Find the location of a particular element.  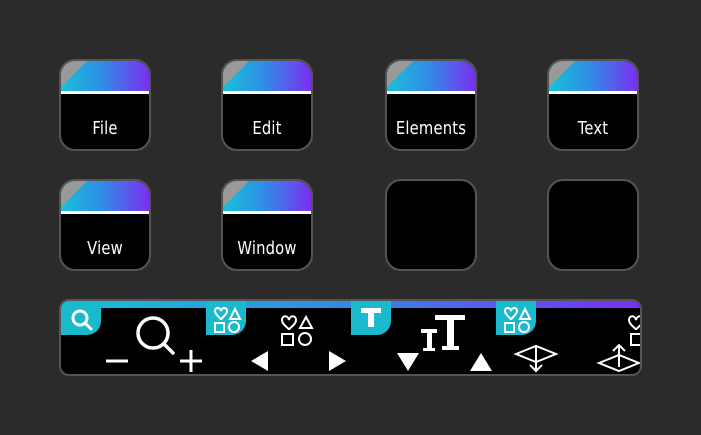

text-size-segment-graphics is located at coordinates (426, 339).